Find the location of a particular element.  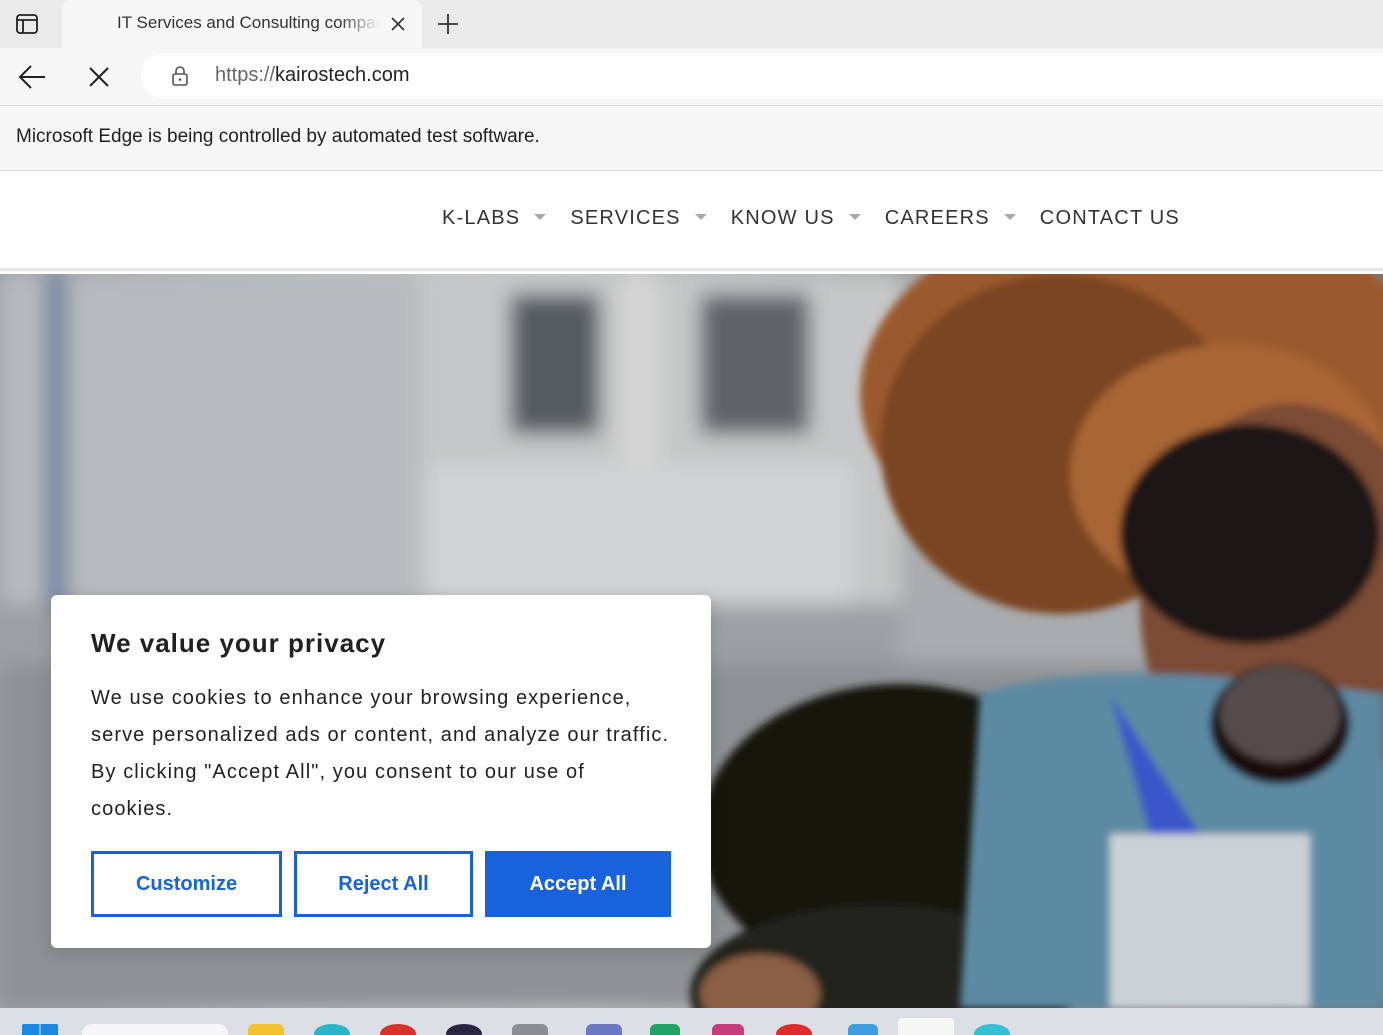

back-button is located at coordinates (32, 77).